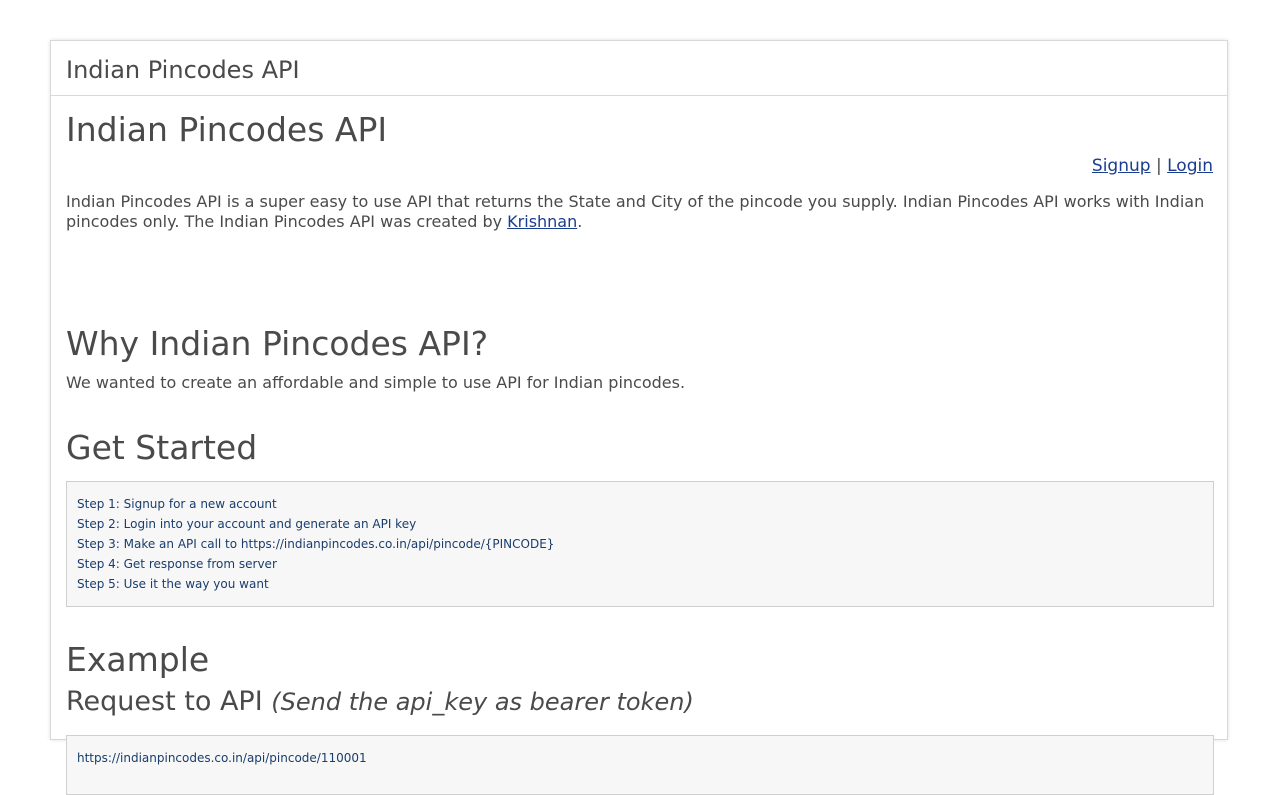  I want to click on request-heading-text: Request to API, so click(164, 701).